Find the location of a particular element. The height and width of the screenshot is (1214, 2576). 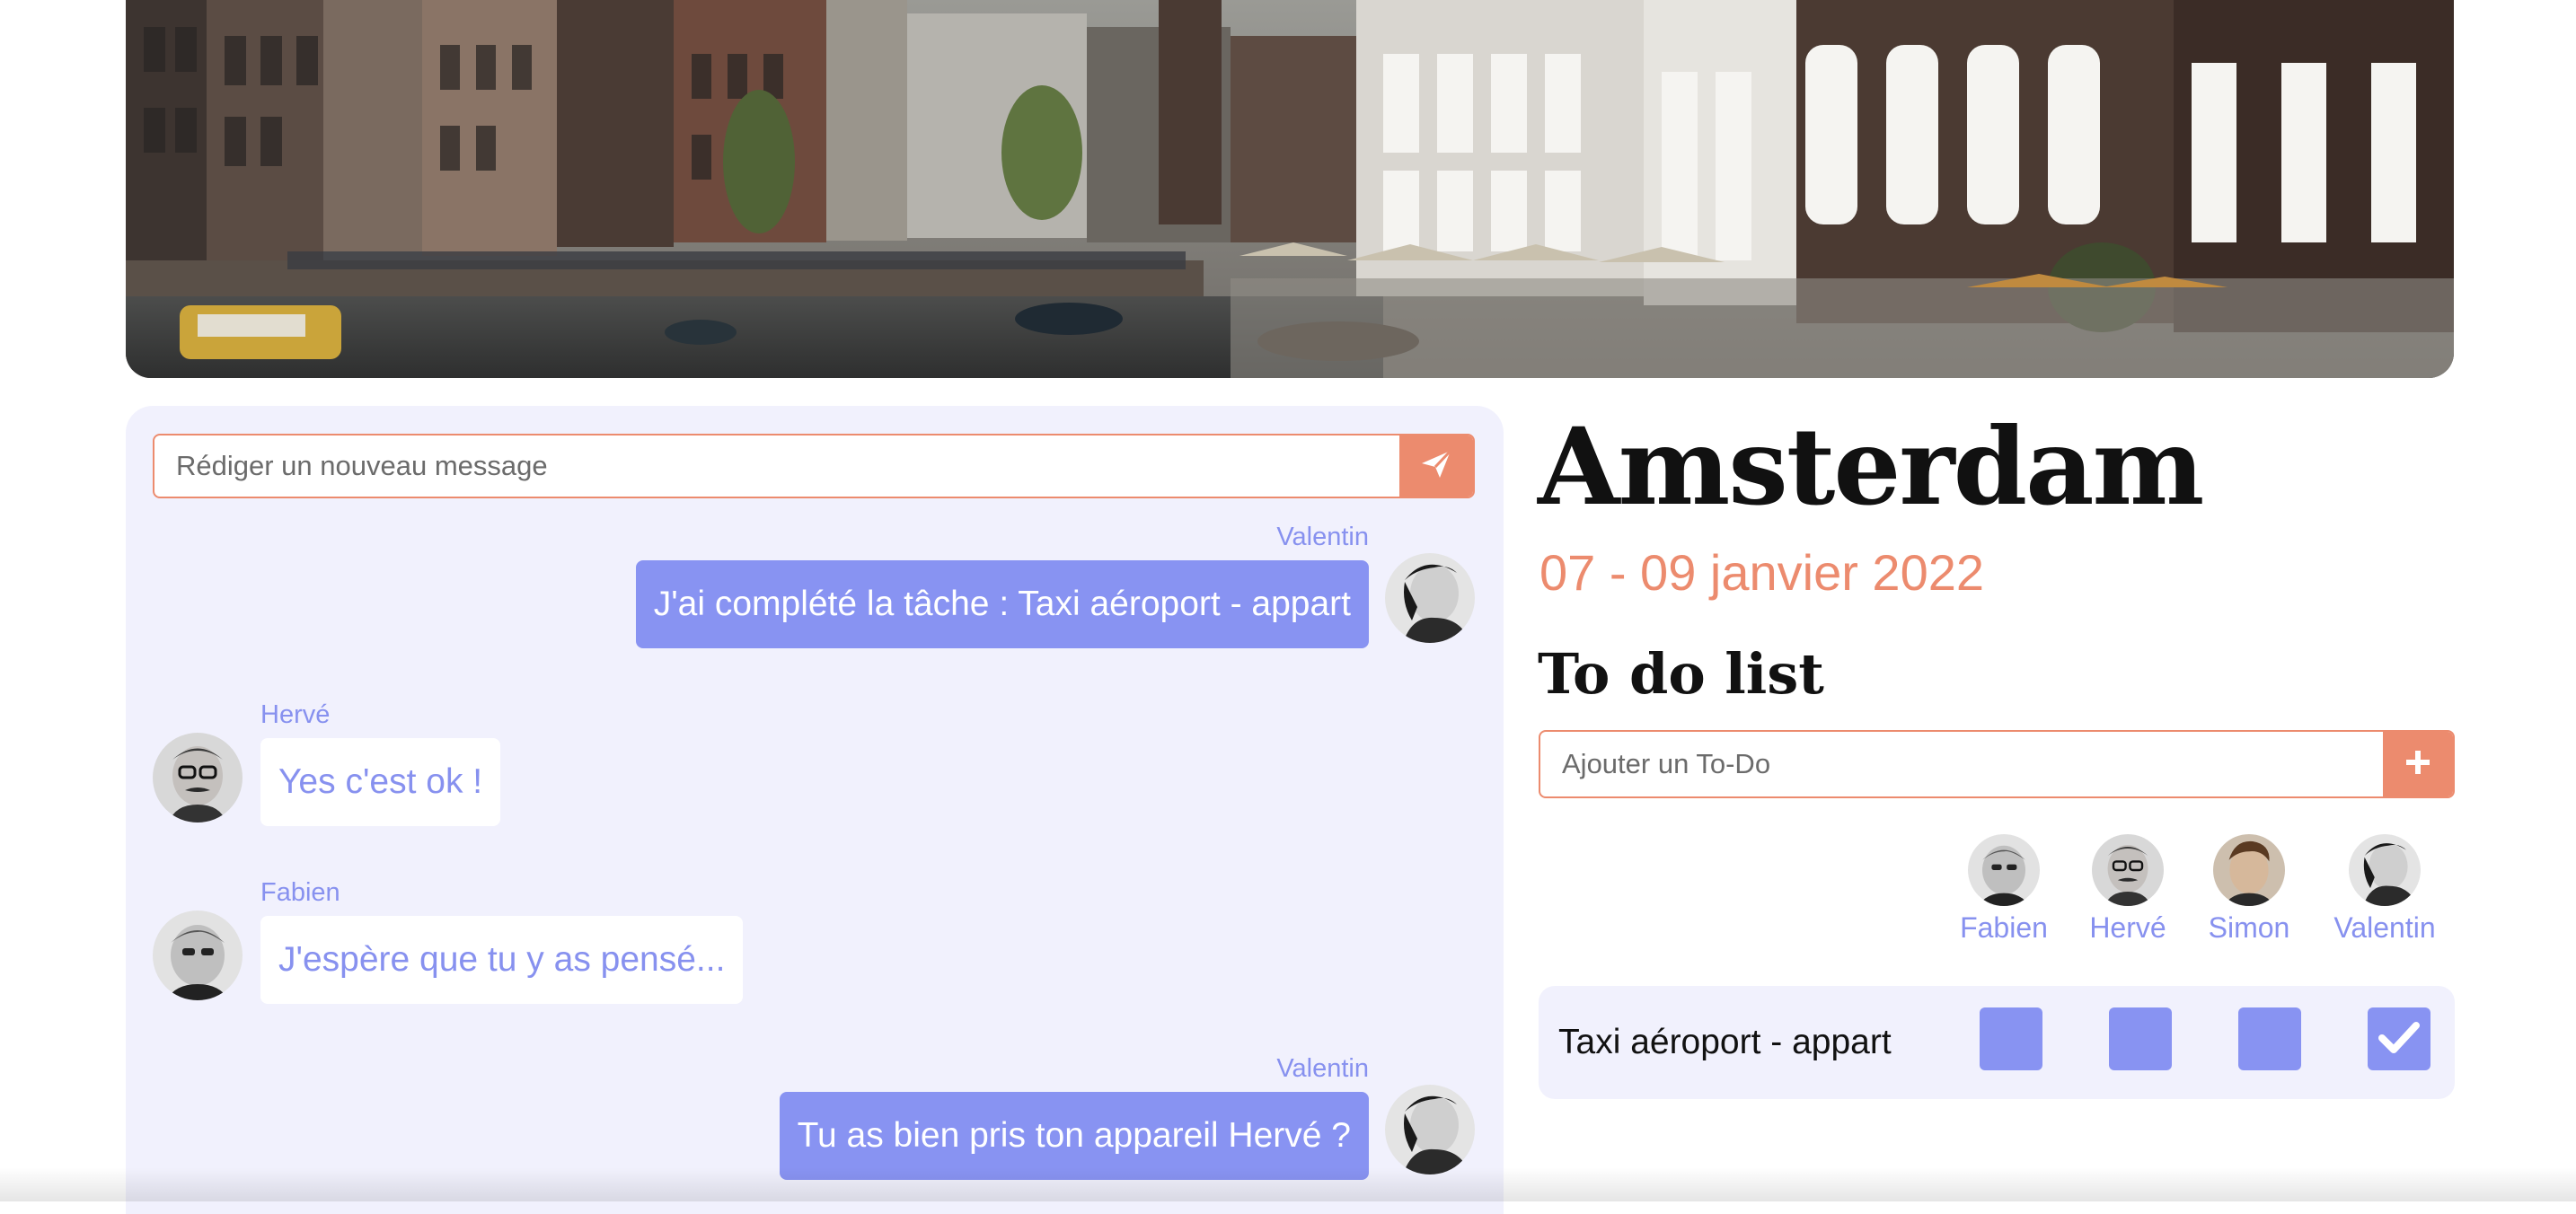

todo-input-group is located at coordinates (1997, 764).